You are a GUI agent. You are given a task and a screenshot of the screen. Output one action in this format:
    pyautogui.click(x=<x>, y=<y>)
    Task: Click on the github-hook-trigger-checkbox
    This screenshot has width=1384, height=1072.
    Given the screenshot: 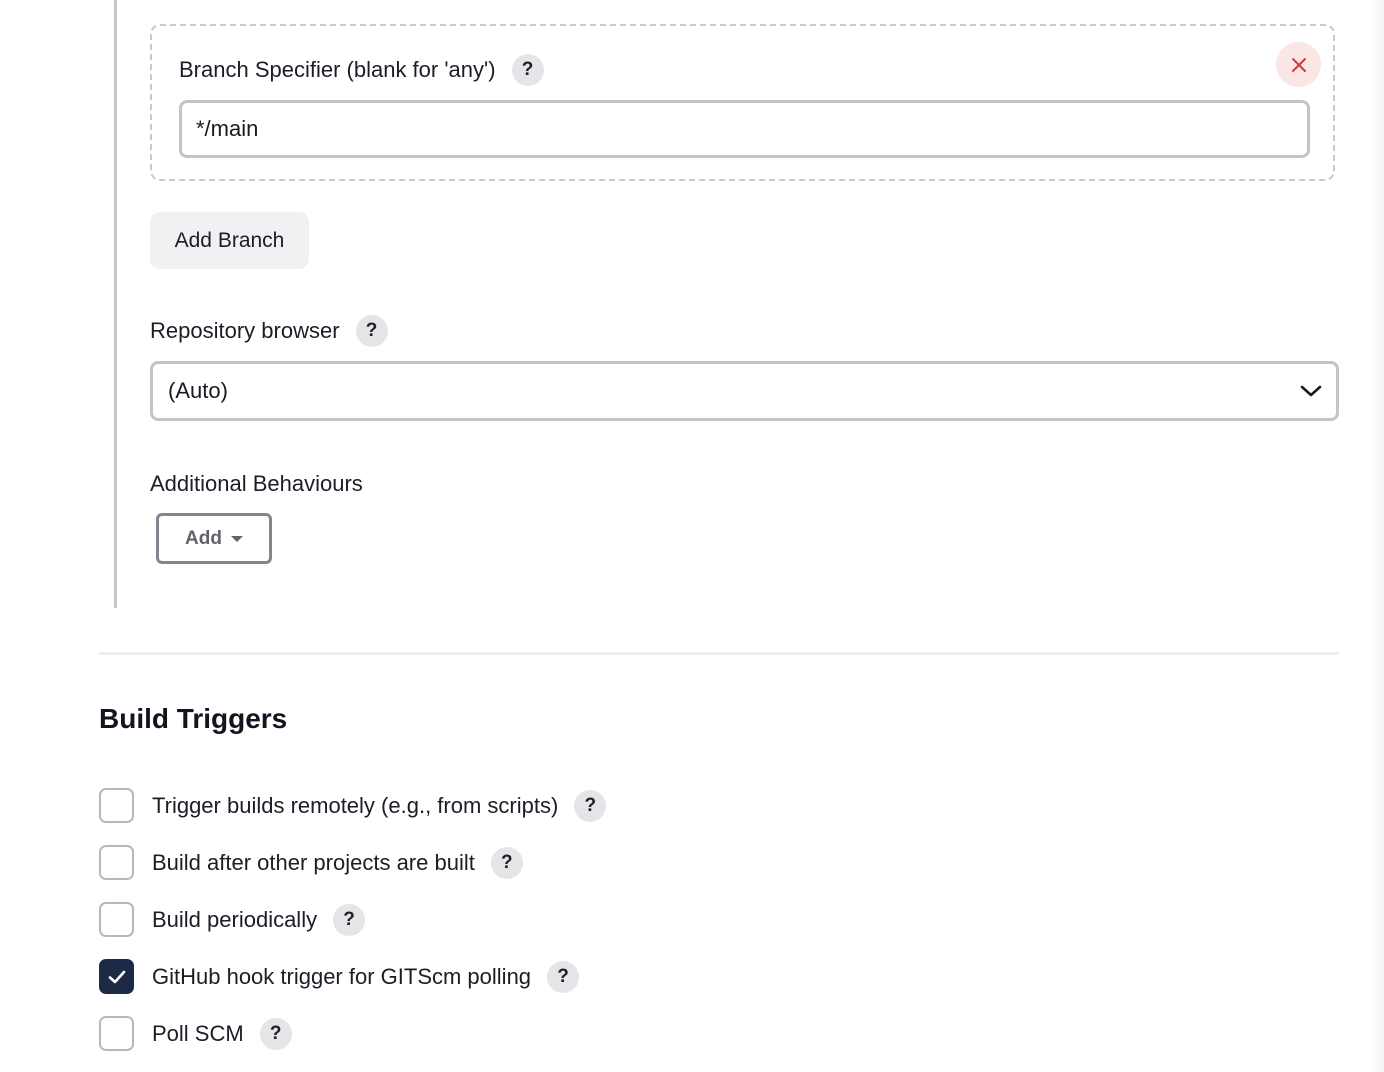 What is the action you would take?
    pyautogui.click(x=116, y=976)
    